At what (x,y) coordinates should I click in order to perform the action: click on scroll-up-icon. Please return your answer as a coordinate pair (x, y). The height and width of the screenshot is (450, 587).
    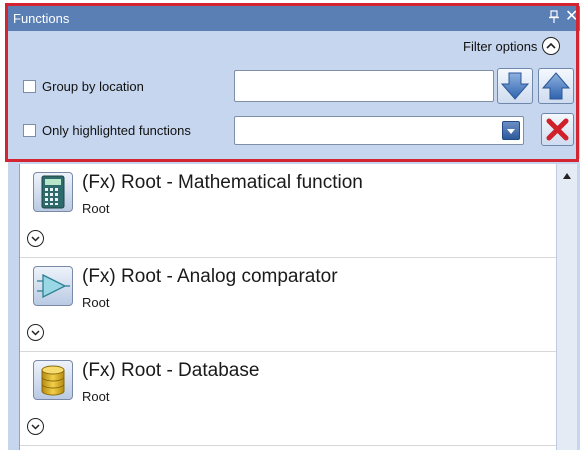
    Looking at the image, I should click on (567, 176).